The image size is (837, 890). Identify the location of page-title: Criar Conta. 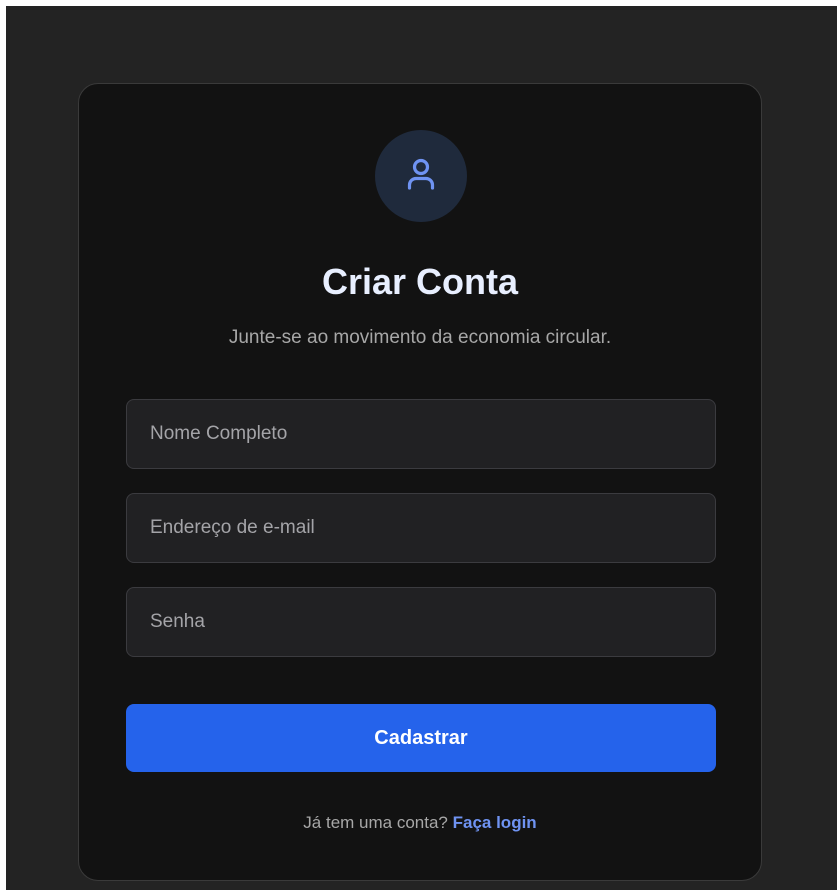
(420, 281).